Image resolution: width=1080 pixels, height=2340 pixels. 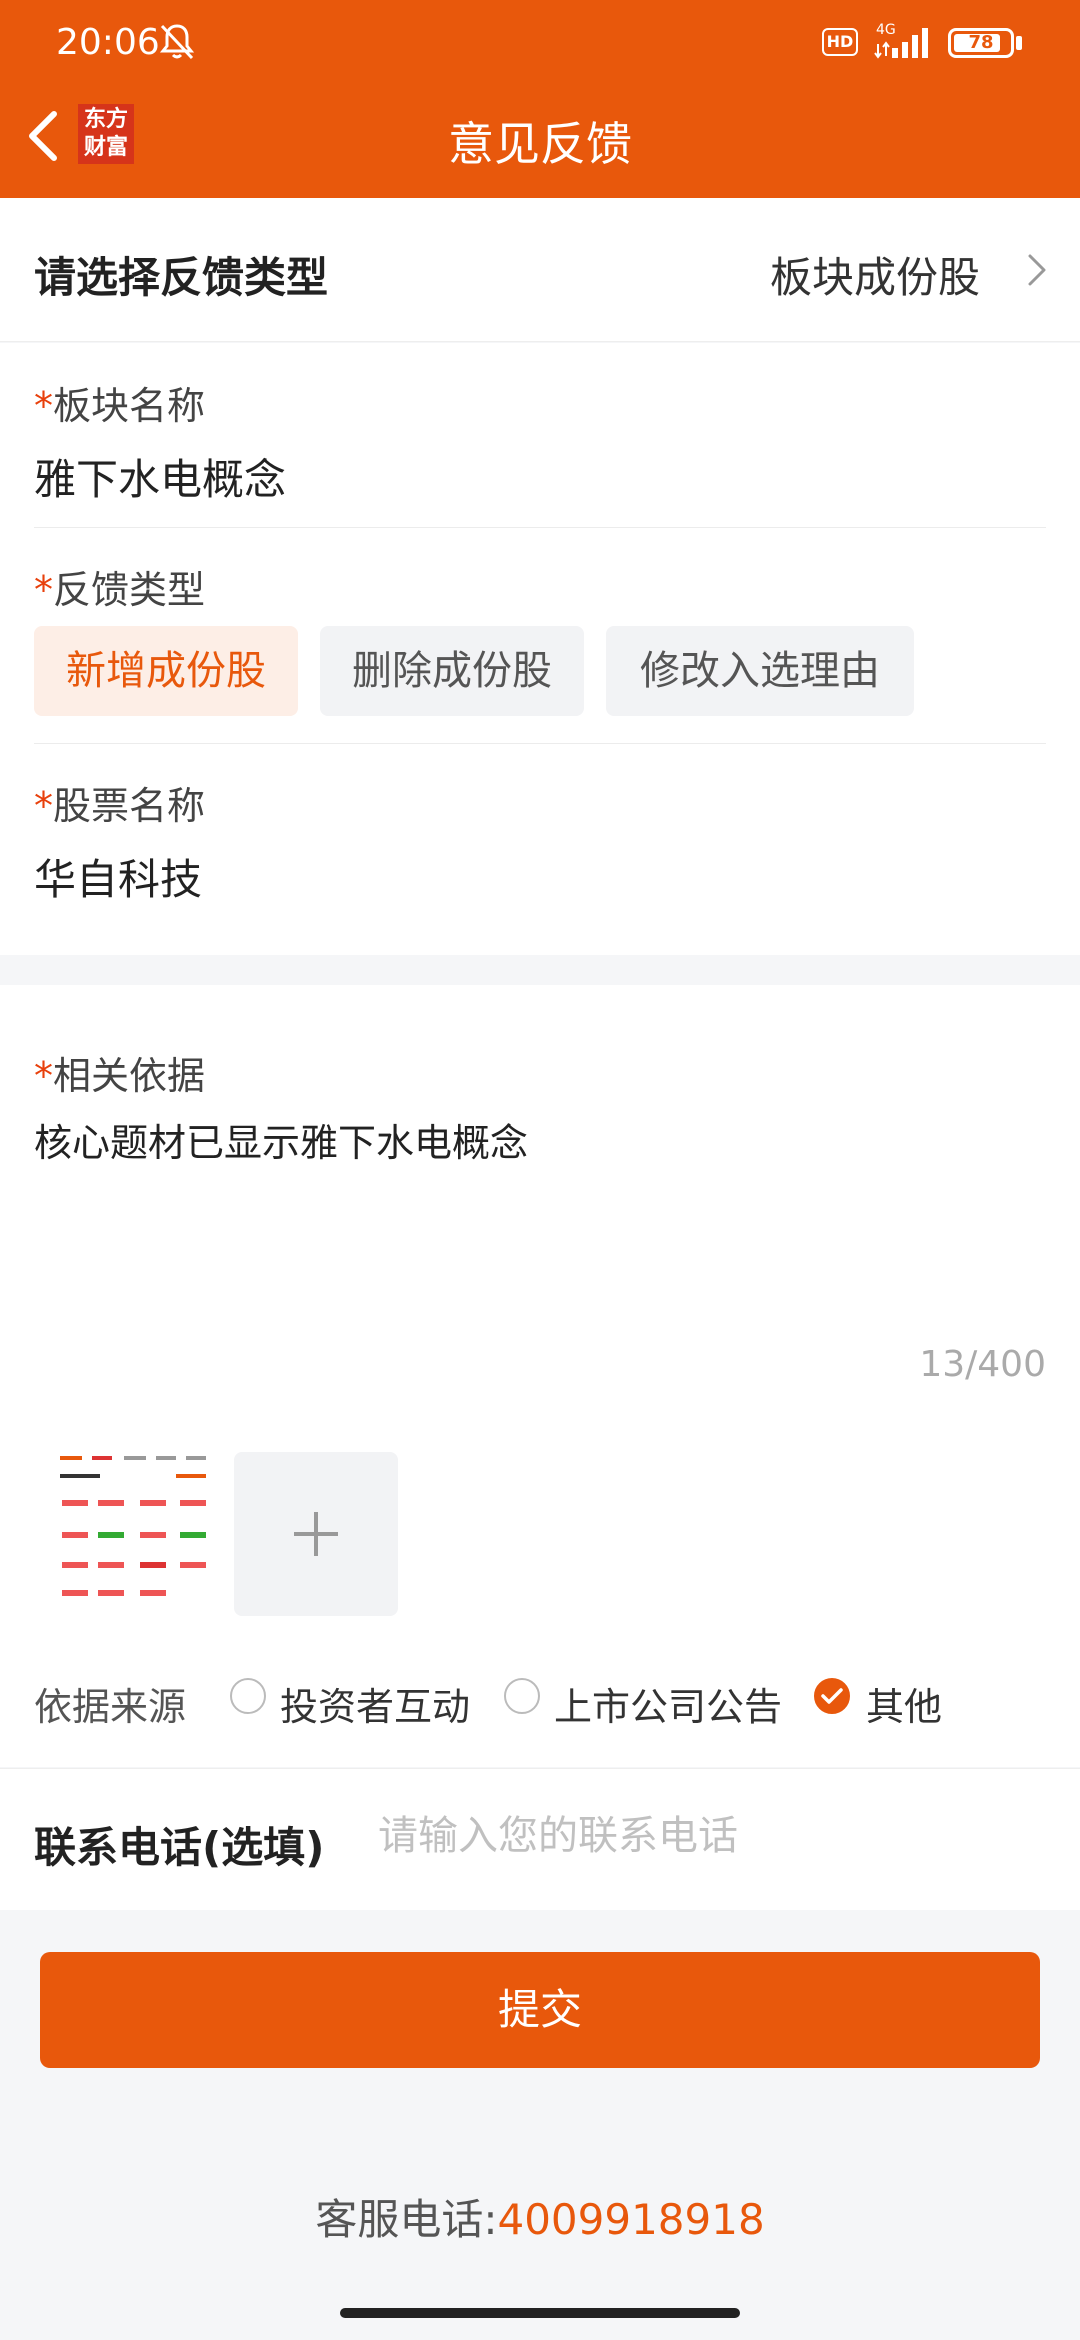 What do you see at coordinates (177, 42) in the screenshot?
I see `bell-muted-icon` at bounding box center [177, 42].